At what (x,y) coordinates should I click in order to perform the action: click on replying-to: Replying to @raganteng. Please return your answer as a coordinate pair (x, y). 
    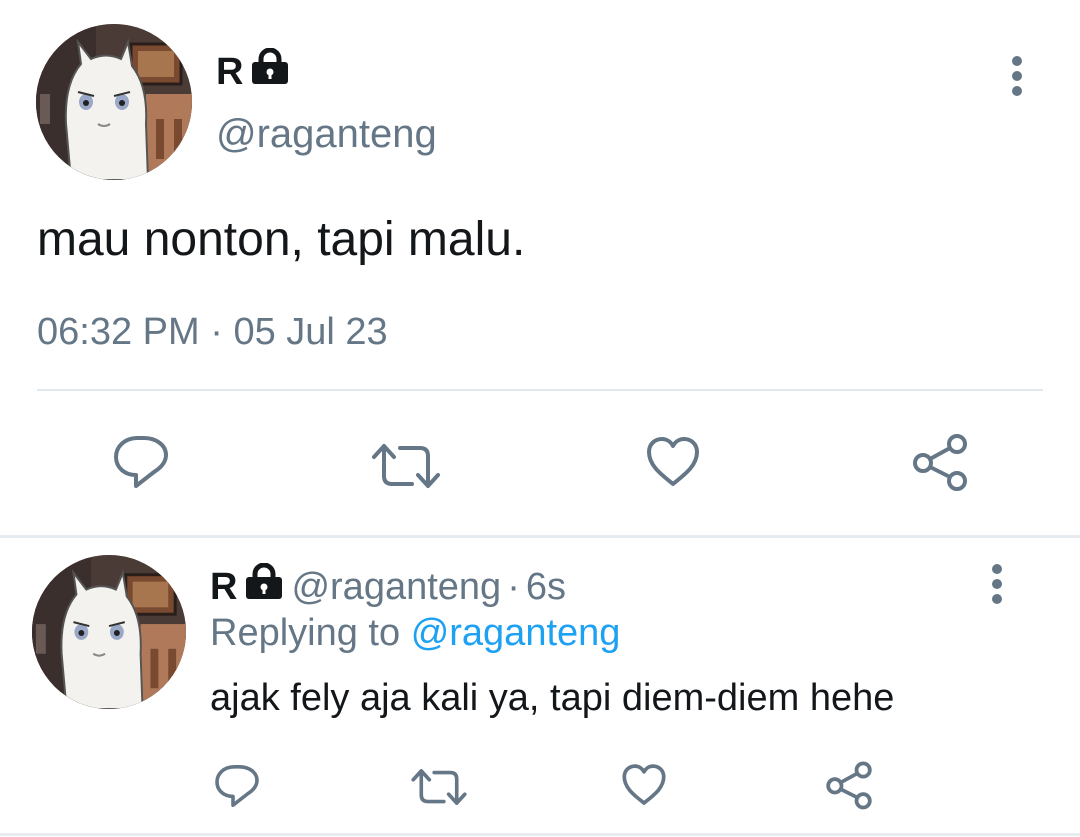
    Looking at the image, I should click on (415, 633).